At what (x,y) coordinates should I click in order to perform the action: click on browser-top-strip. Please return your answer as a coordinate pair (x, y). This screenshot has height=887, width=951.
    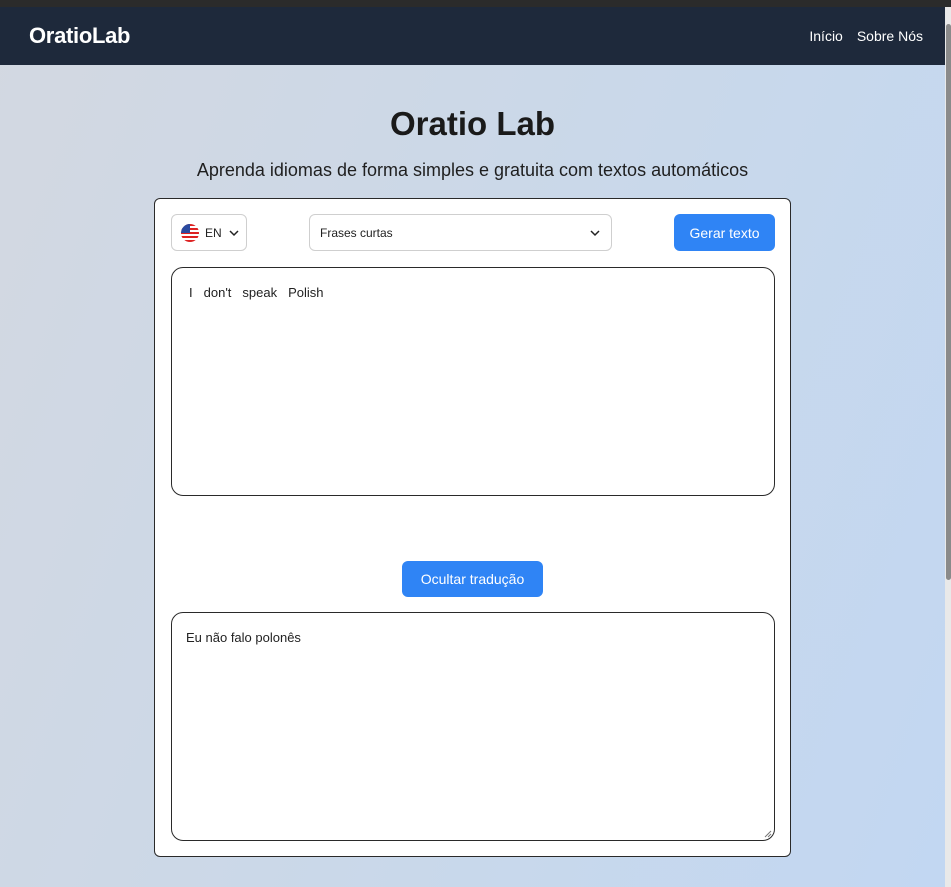
    Looking at the image, I should click on (475, 3).